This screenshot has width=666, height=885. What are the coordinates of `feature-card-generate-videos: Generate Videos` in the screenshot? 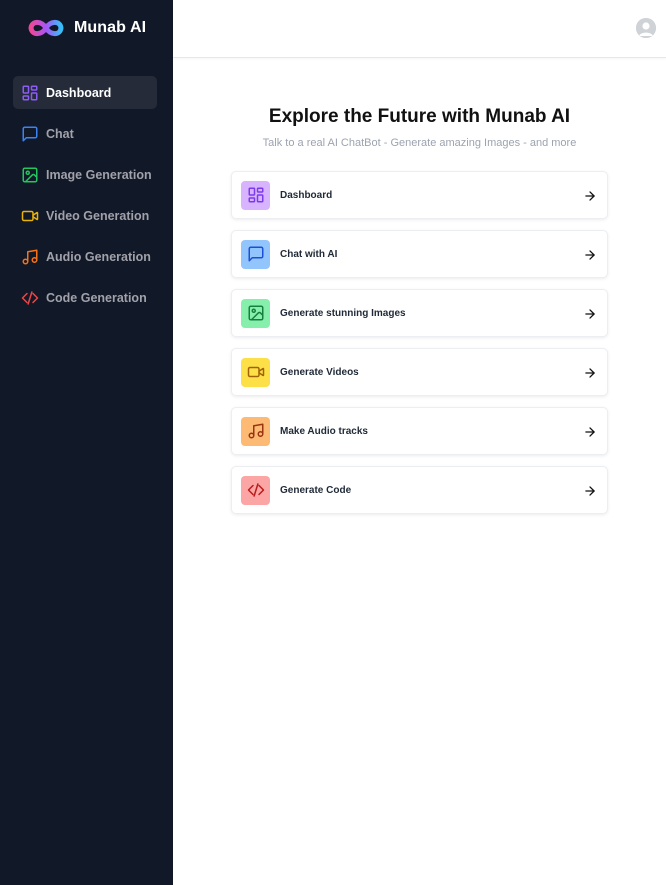 It's located at (419, 372).